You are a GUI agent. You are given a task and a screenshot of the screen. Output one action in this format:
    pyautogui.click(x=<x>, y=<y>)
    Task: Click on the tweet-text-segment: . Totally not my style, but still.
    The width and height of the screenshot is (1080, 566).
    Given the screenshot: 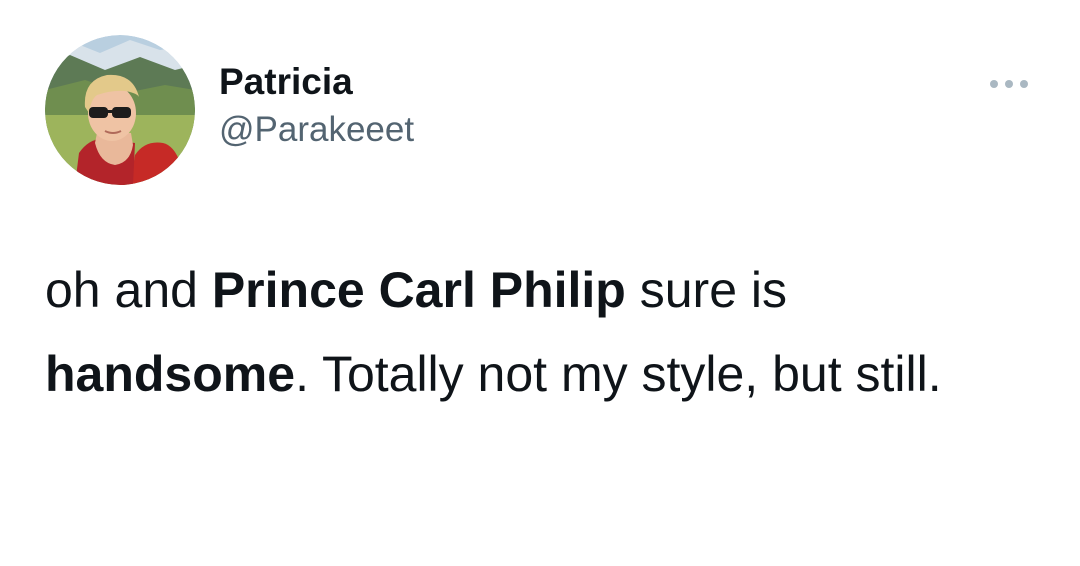 What is the action you would take?
    pyautogui.click(x=618, y=374)
    